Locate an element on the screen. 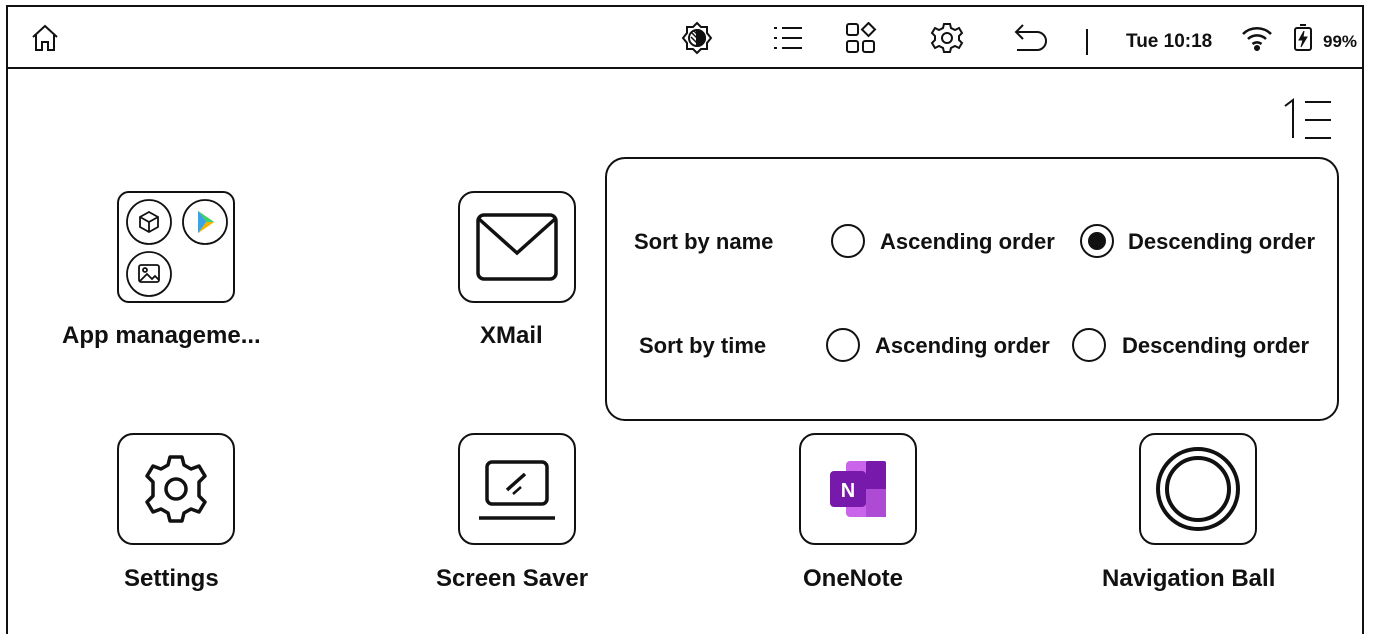 The width and height of the screenshot is (1375, 634). sort-by-name-label: Sort by name is located at coordinates (704, 241).